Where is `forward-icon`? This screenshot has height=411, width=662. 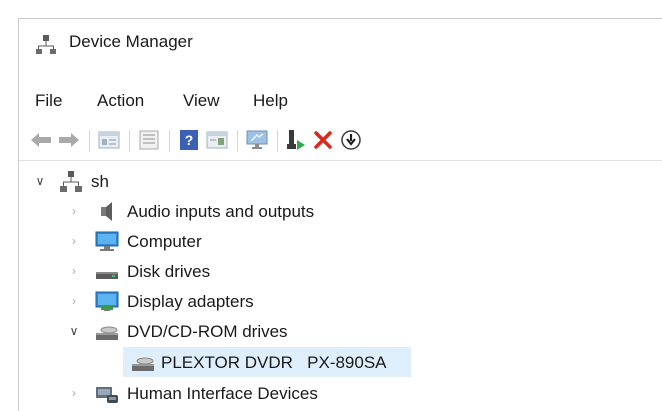
forward-icon is located at coordinates (69, 140).